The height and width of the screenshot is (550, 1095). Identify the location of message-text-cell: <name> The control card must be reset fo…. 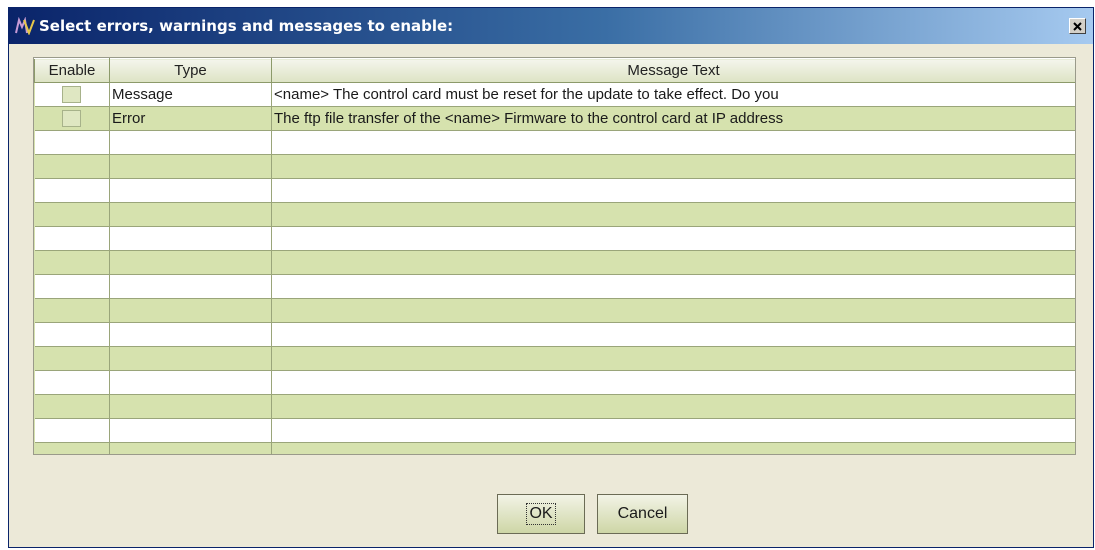
(673, 94).